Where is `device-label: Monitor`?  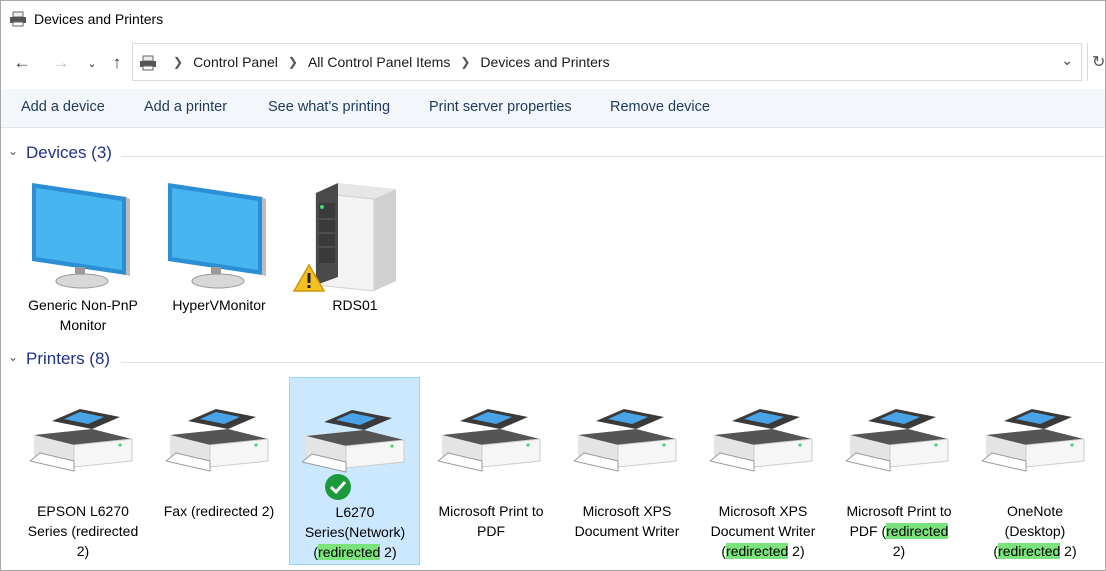 device-label: Monitor is located at coordinates (83, 325).